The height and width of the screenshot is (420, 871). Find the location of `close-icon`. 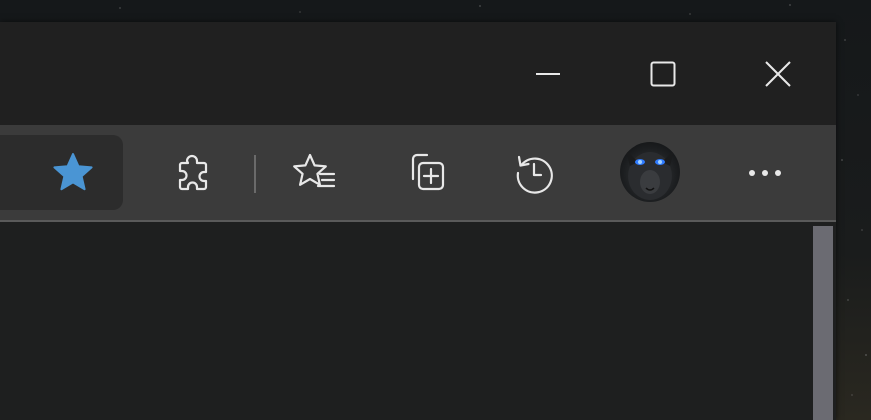

close-icon is located at coordinates (777, 73).